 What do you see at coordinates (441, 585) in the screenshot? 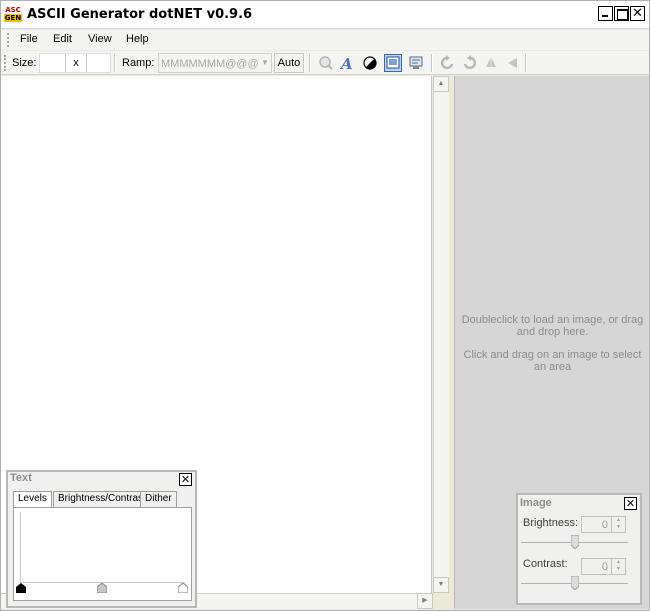
I see `scroll-down-icon: ▼` at bounding box center [441, 585].